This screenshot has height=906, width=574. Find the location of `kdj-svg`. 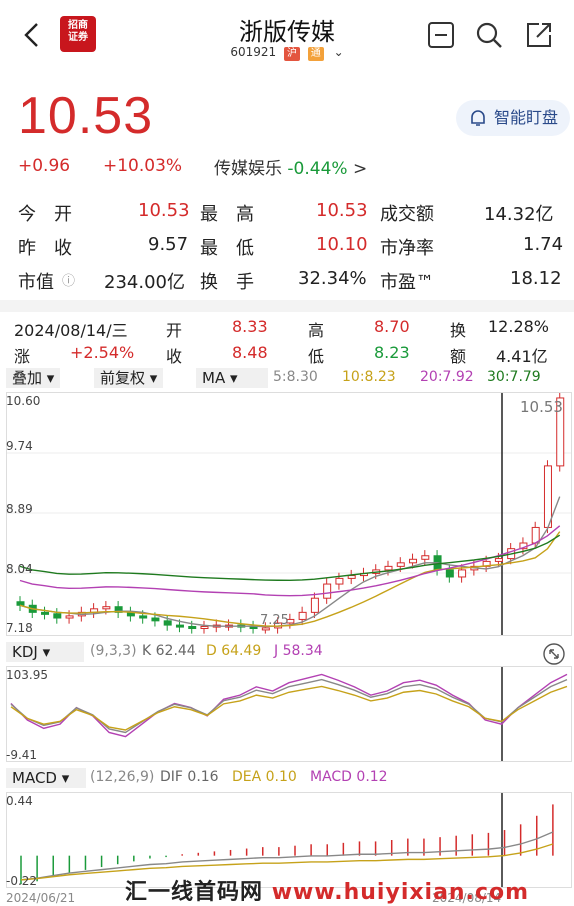

kdj-svg is located at coordinates (289, 714).